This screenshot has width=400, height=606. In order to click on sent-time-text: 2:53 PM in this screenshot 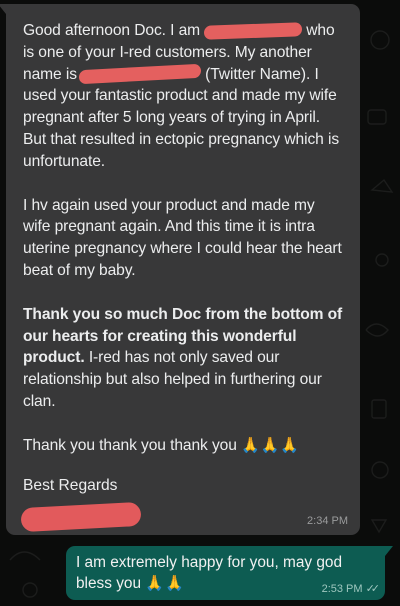, I will do `click(342, 589)`.